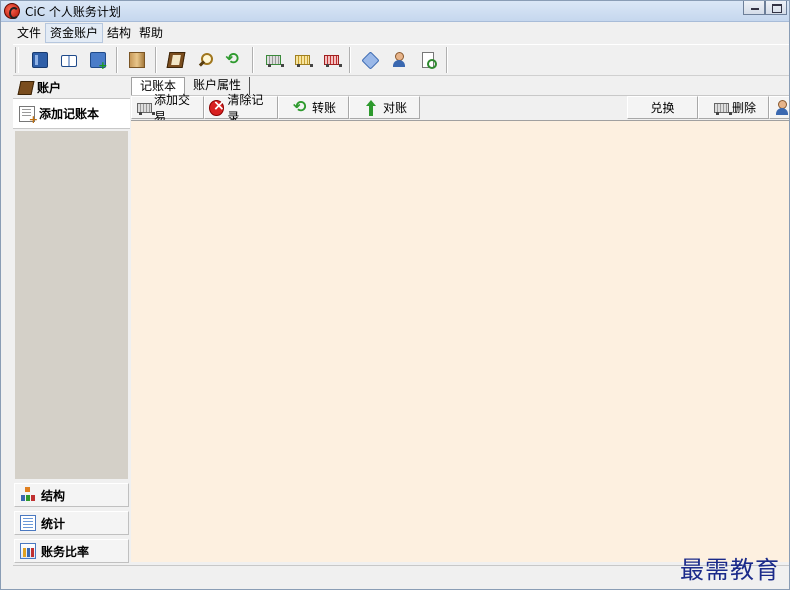 This screenshot has height=598, width=802. What do you see at coordinates (119, 33) in the screenshot?
I see `menu-structure: 结构` at bounding box center [119, 33].